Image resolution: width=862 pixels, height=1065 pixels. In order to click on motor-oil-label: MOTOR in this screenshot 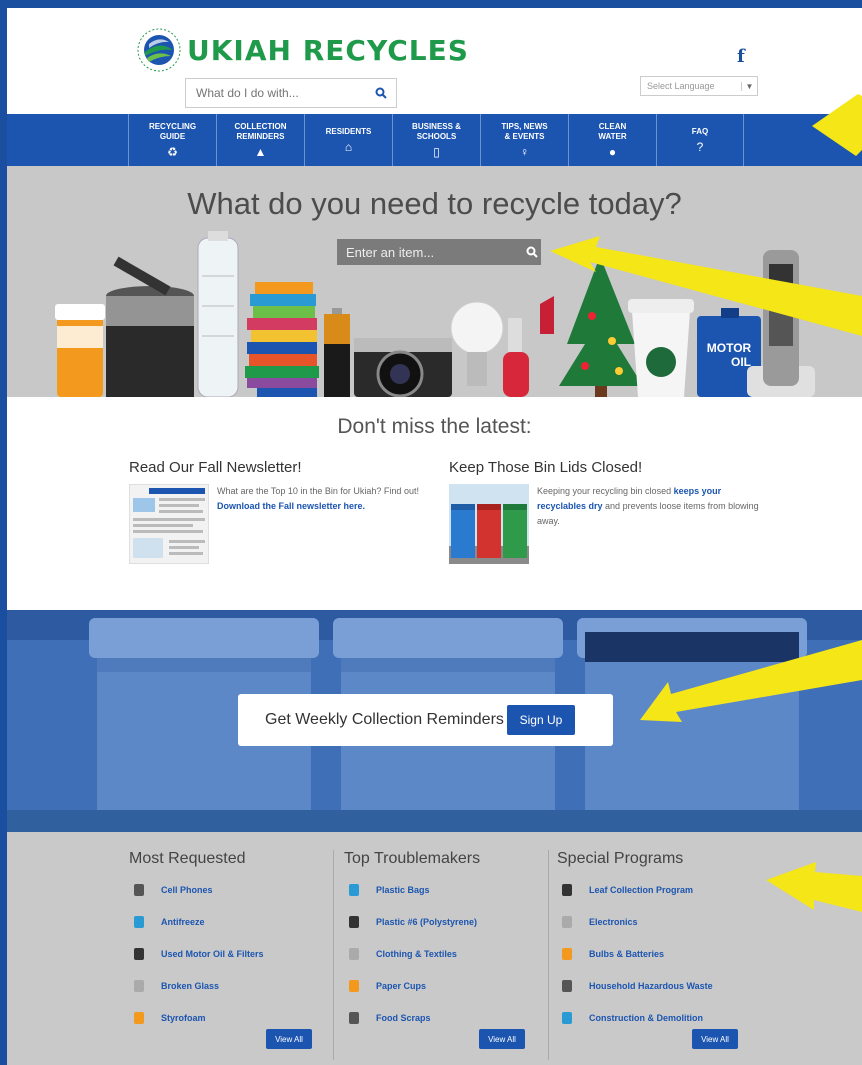, I will do `click(729, 348)`.